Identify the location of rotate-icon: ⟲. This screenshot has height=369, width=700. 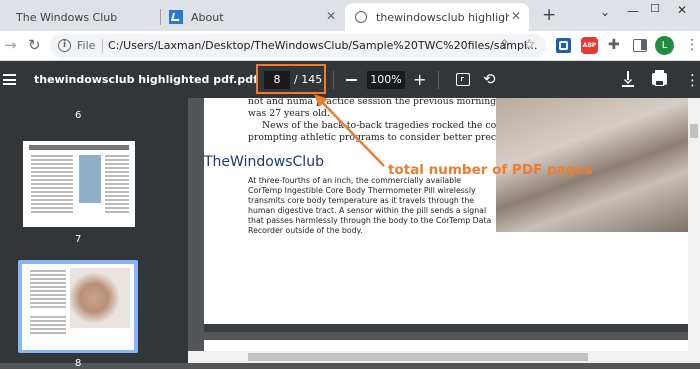
(489, 79).